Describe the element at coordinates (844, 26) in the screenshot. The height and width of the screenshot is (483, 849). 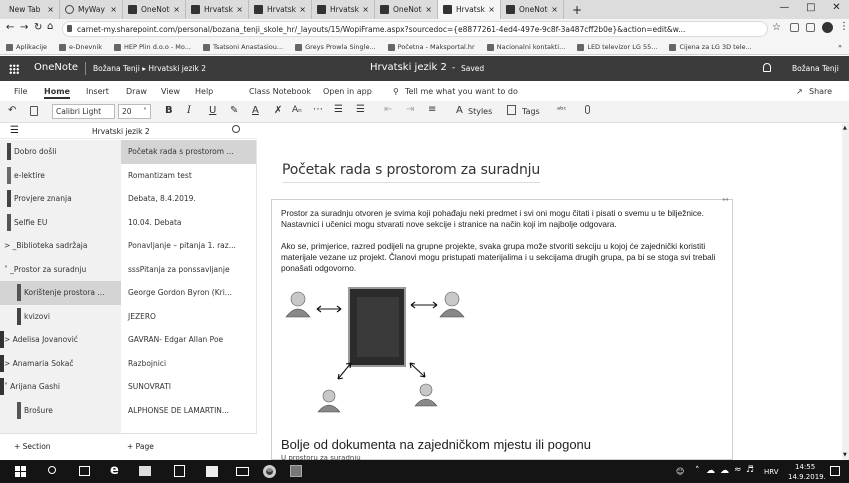
I see `menu-icon: ⋮` at that location.